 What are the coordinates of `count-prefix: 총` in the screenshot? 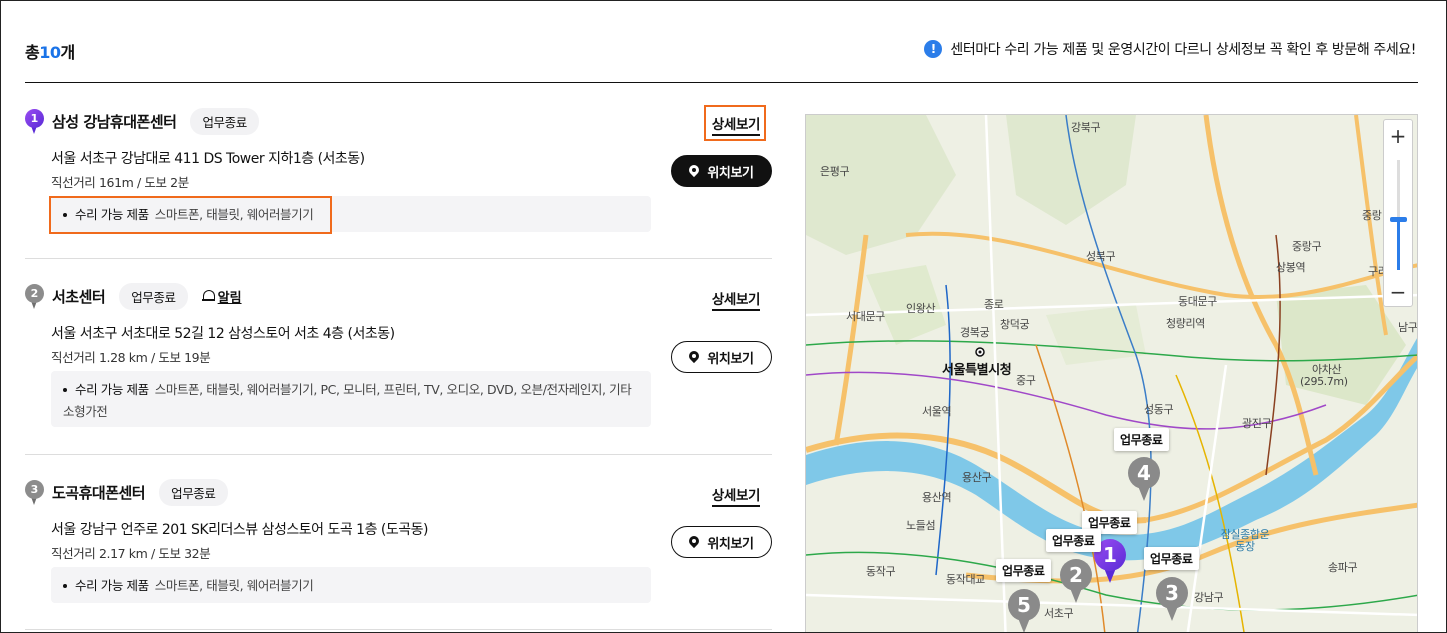 It's located at (32, 52).